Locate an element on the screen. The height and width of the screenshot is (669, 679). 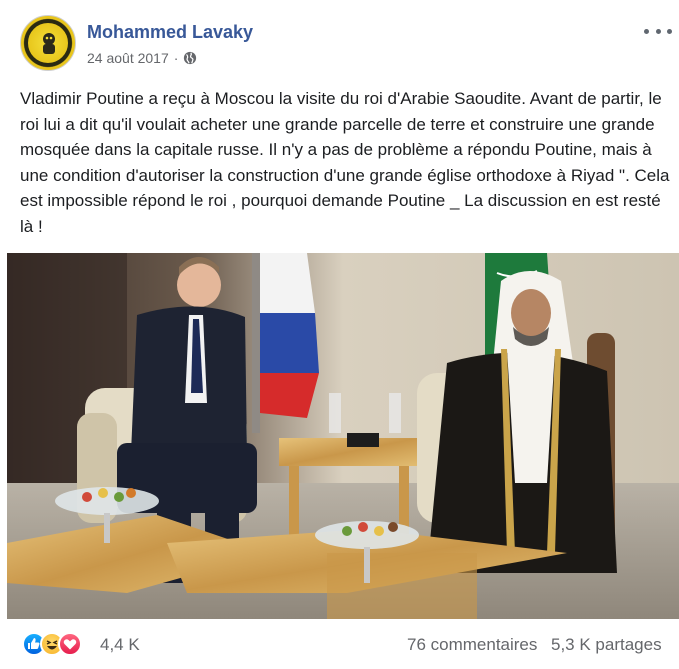
author-name: Mohammed Lavaky is located at coordinates (170, 32).